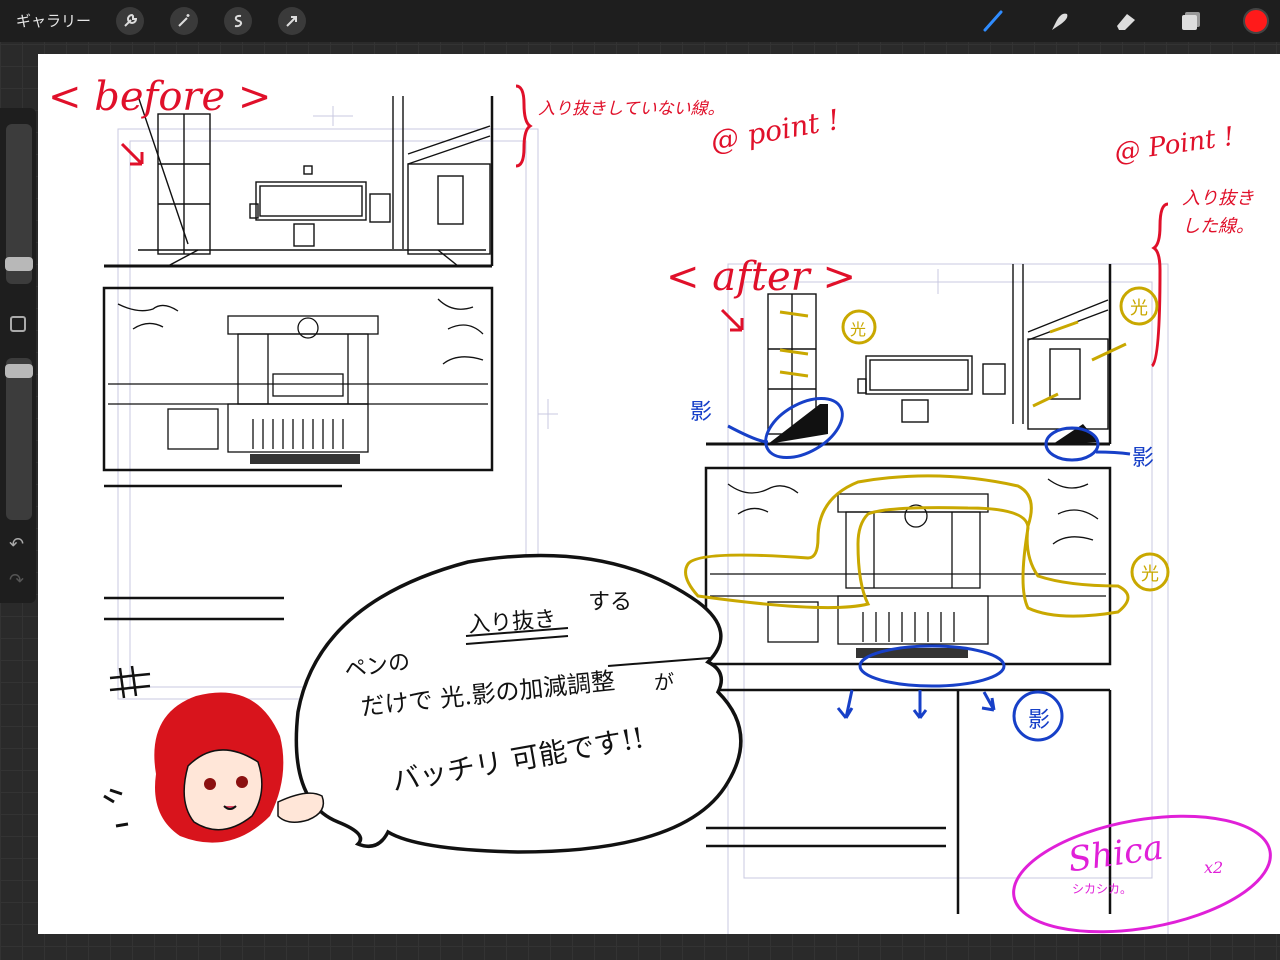 This screenshot has width=1280, height=960. I want to click on redo-icon: ↷, so click(16, 580).